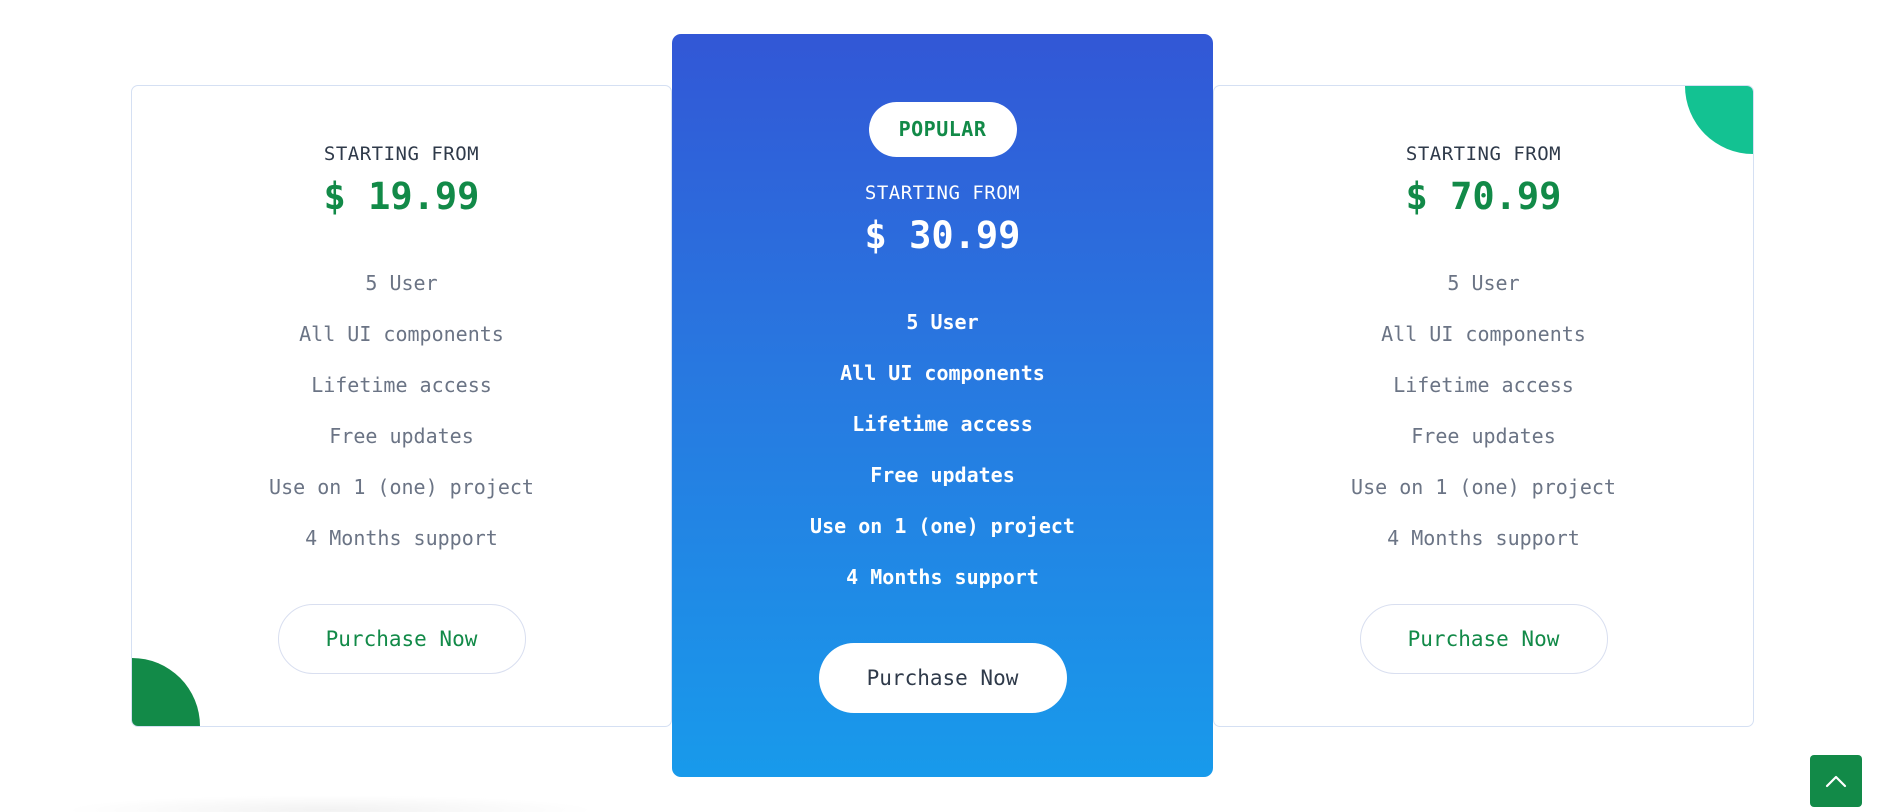 This screenshot has height=812, width=1887. I want to click on chevron-up-icon, so click(1836, 781).